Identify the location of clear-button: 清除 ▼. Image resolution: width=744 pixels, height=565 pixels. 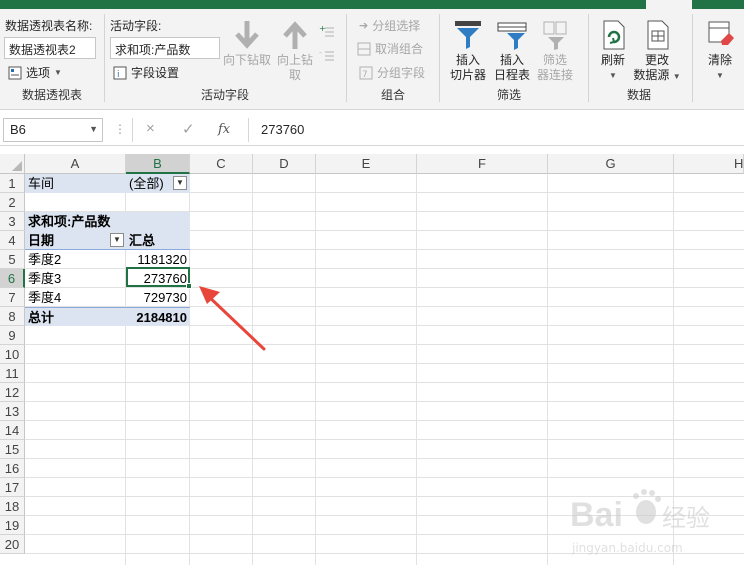
(720, 51).